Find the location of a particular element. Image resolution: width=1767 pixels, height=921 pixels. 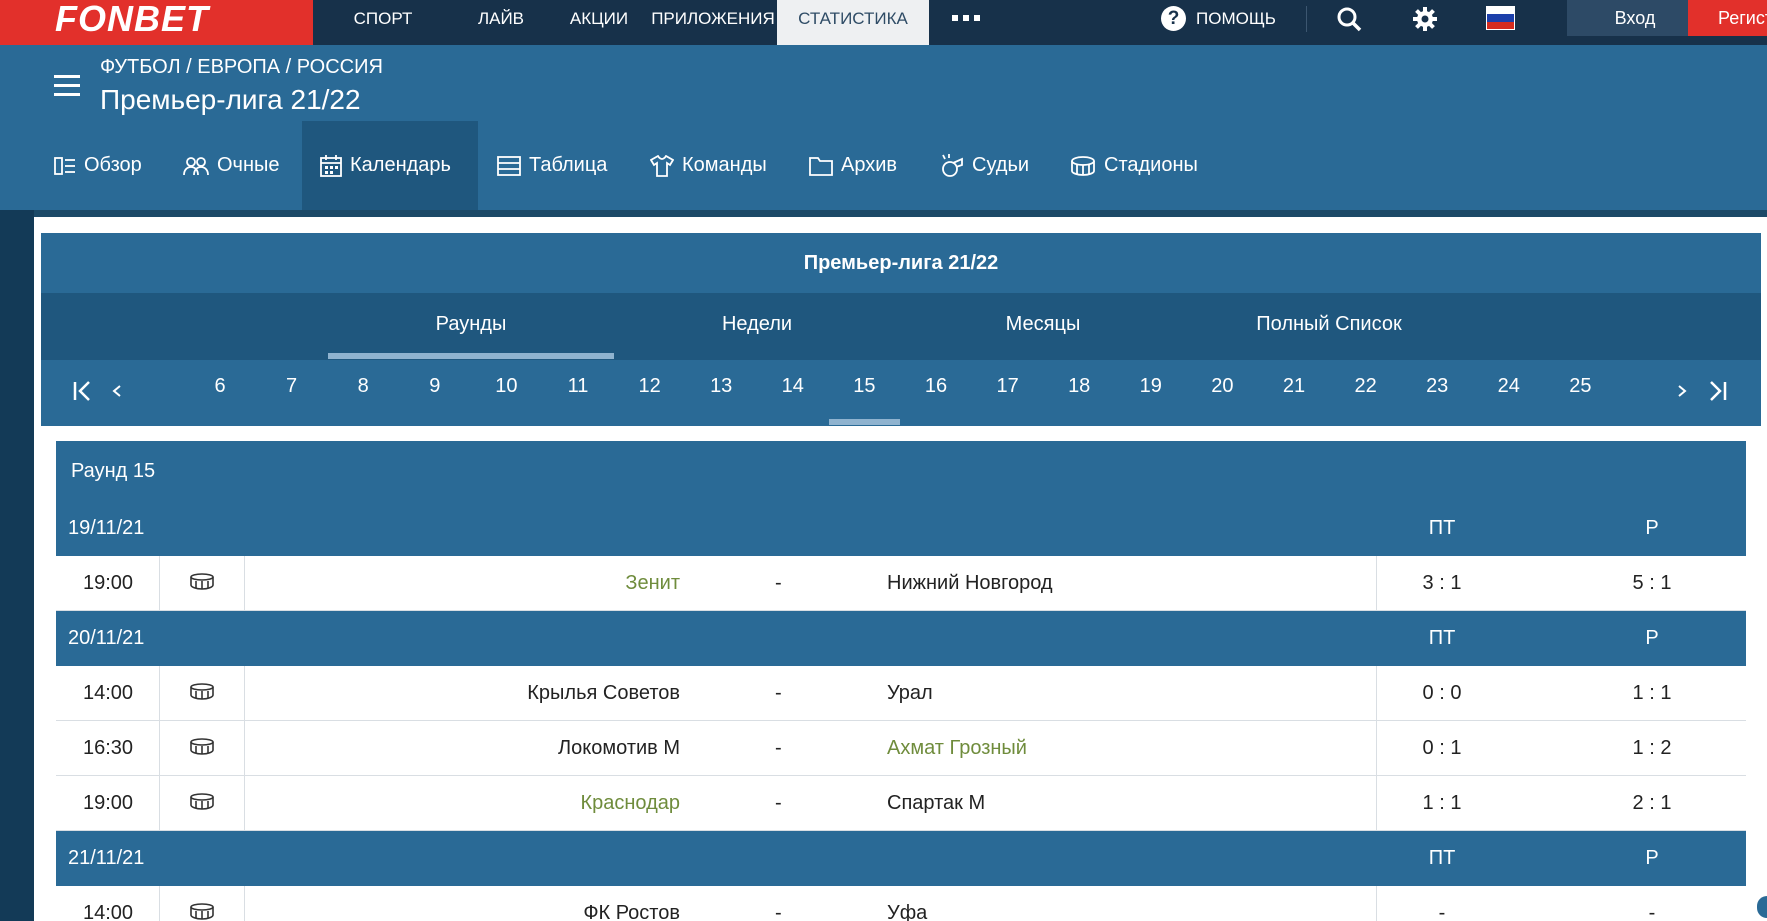

round-14: 14 is located at coordinates (793, 386).